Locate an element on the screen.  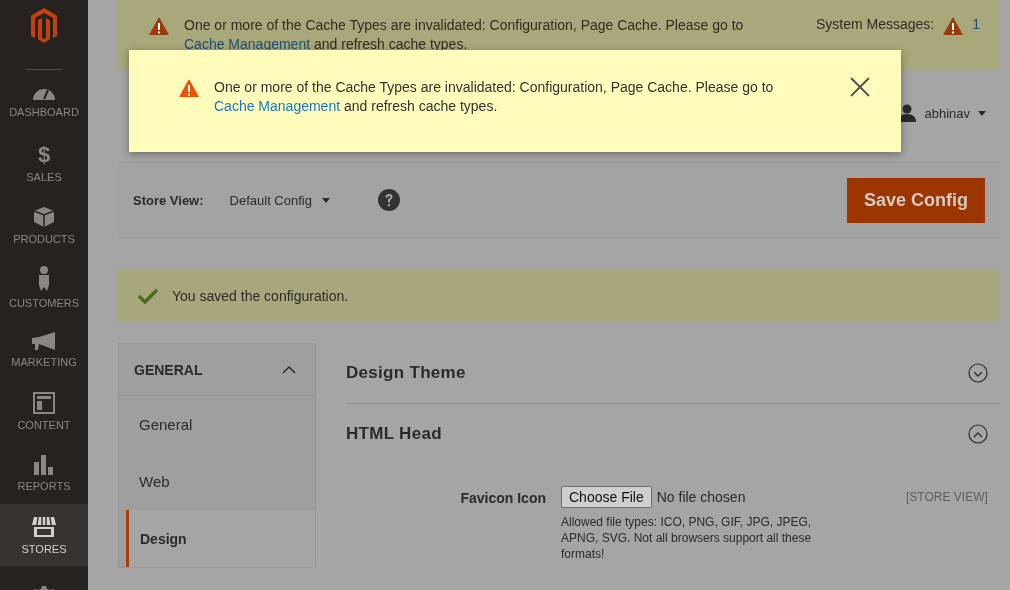
checkmark-icon is located at coordinates (148, 295).